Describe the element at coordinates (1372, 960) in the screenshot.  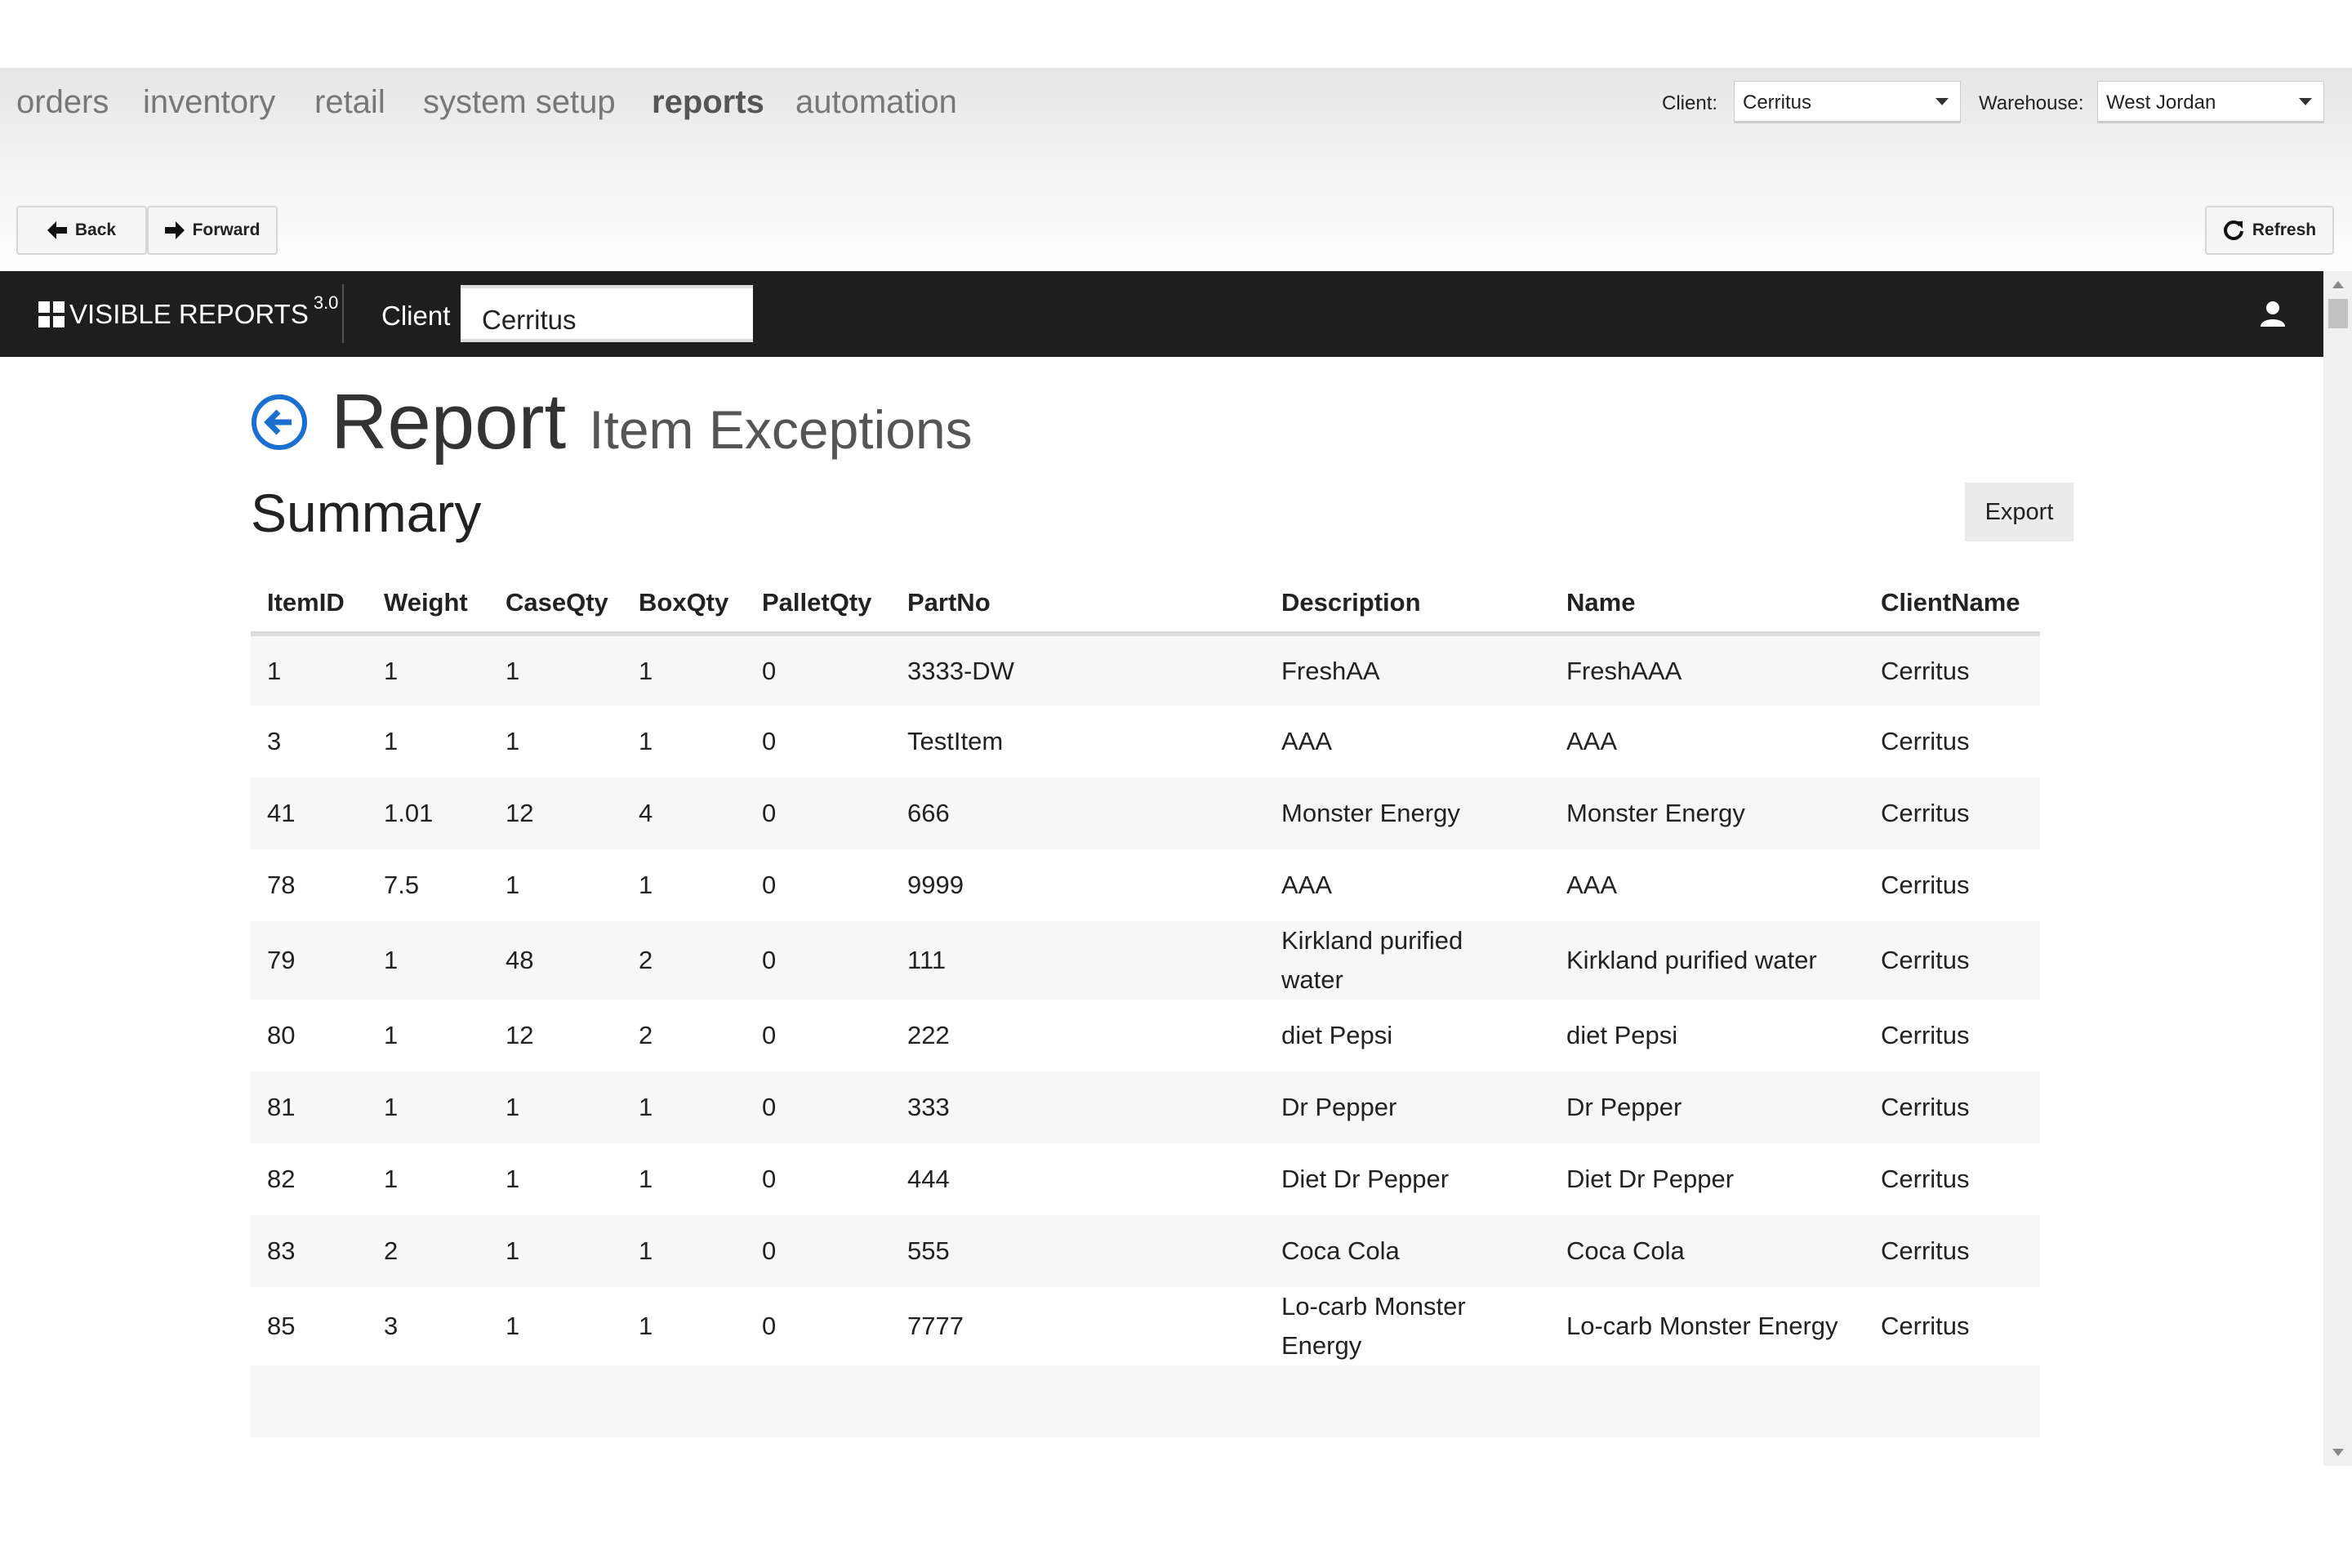
I see `description-text: Kirkland purified water` at that location.